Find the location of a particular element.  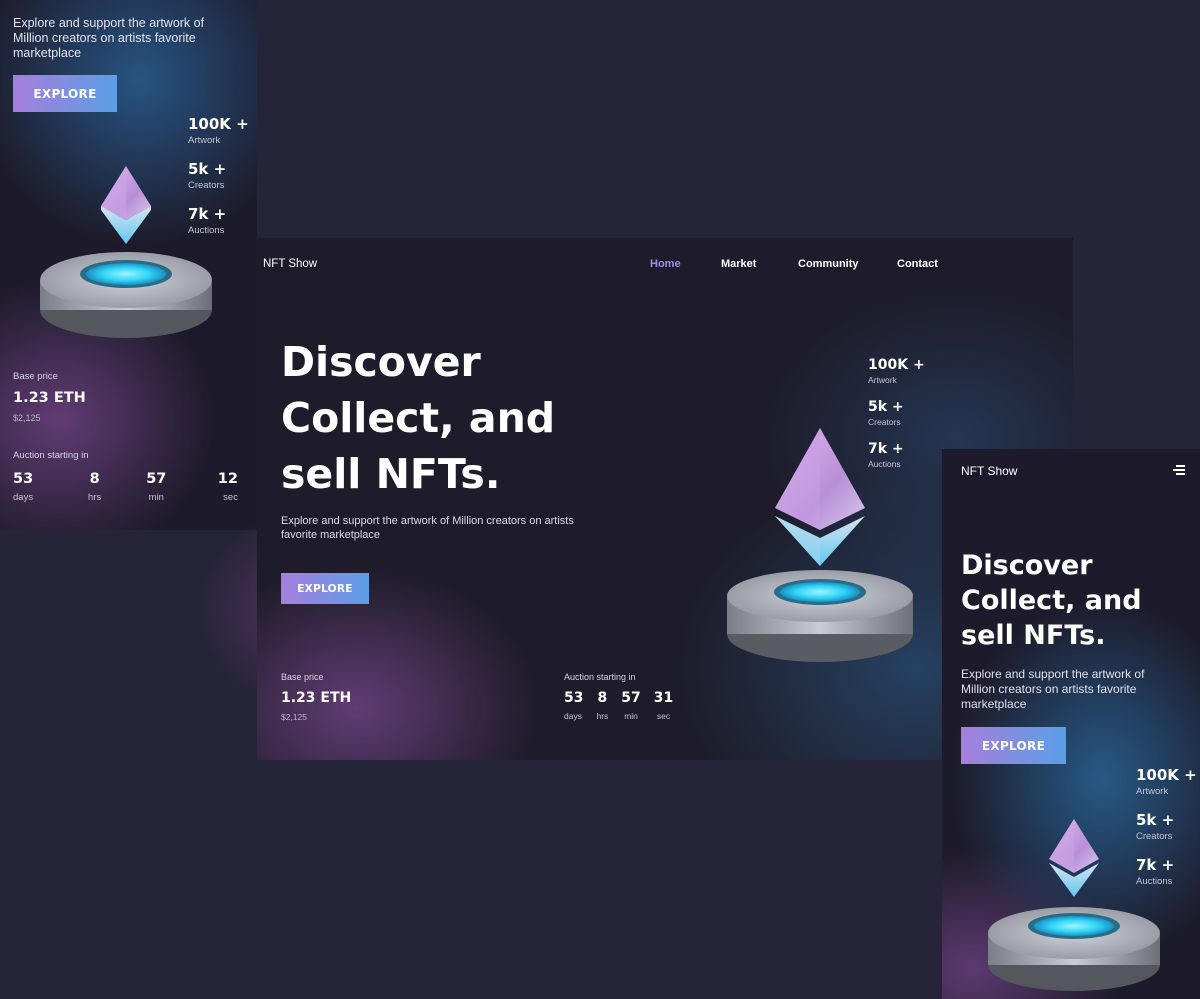

stat-value-creators: 5k + is located at coordinates (886, 407).